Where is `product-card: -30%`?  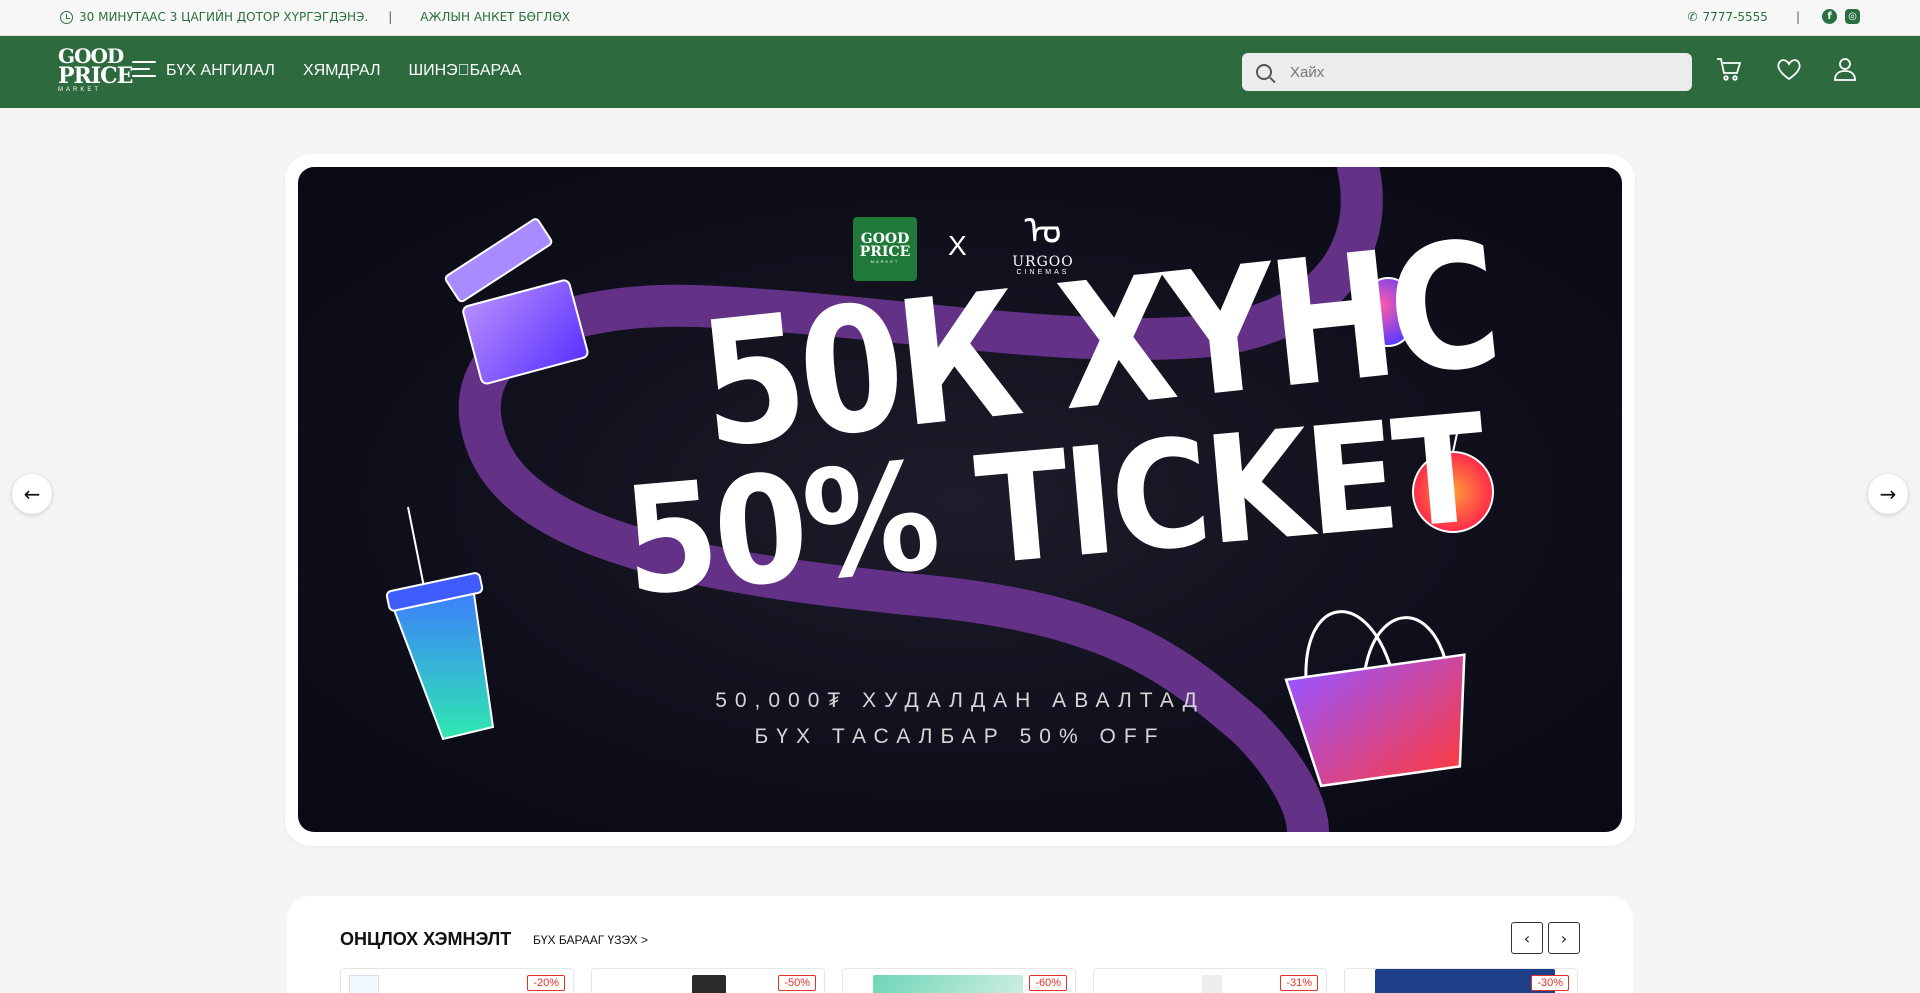 product-card: -30% is located at coordinates (1461, 980).